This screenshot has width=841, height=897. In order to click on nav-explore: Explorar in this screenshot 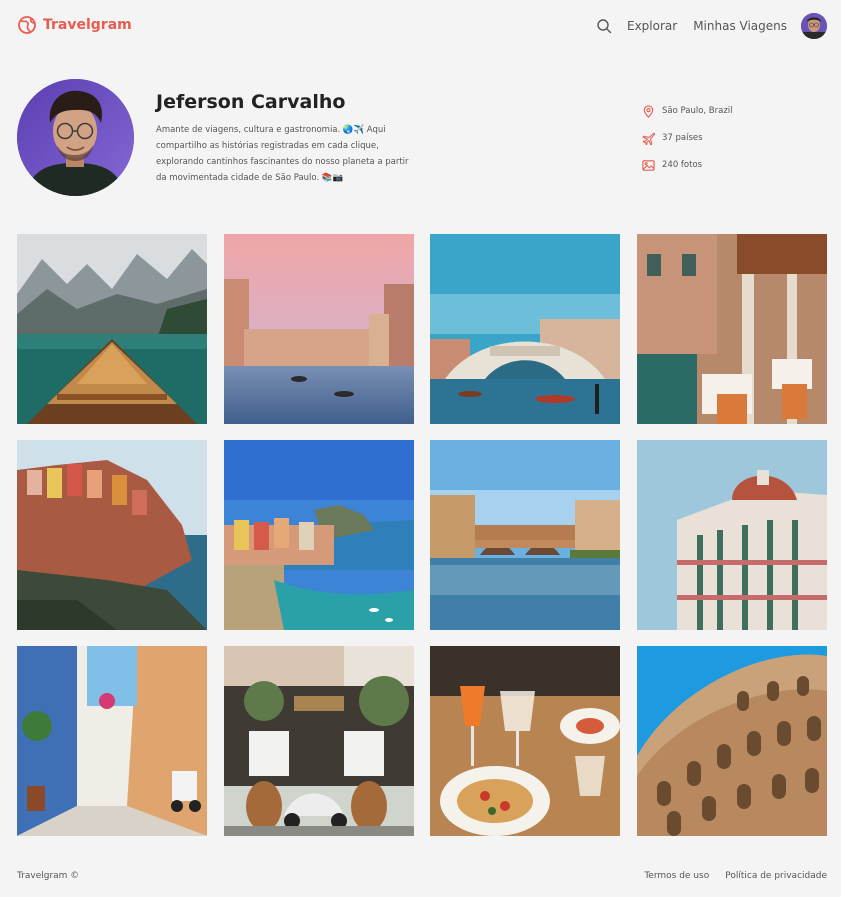, I will do `click(652, 26)`.